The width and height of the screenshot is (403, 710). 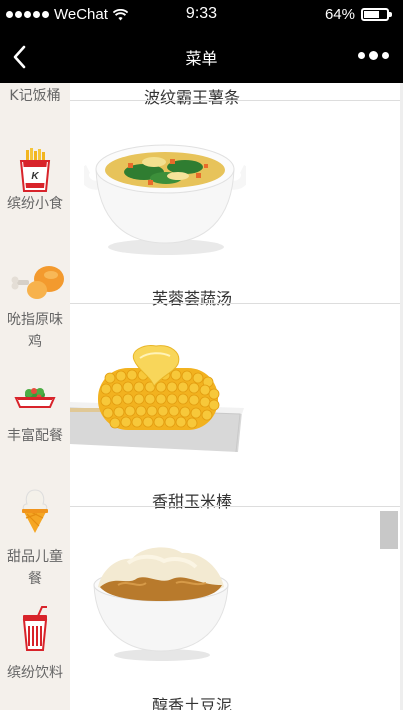 I want to click on fries-bucket-icon: K, so click(x=35, y=170).